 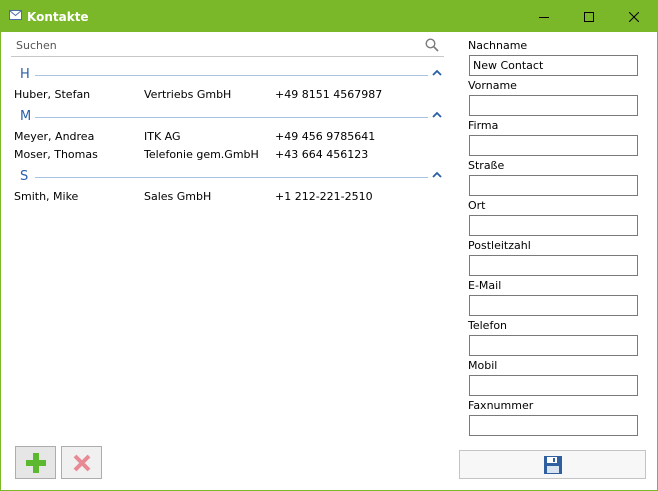 I want to click on minimize-button, so click(x=544, y=16).